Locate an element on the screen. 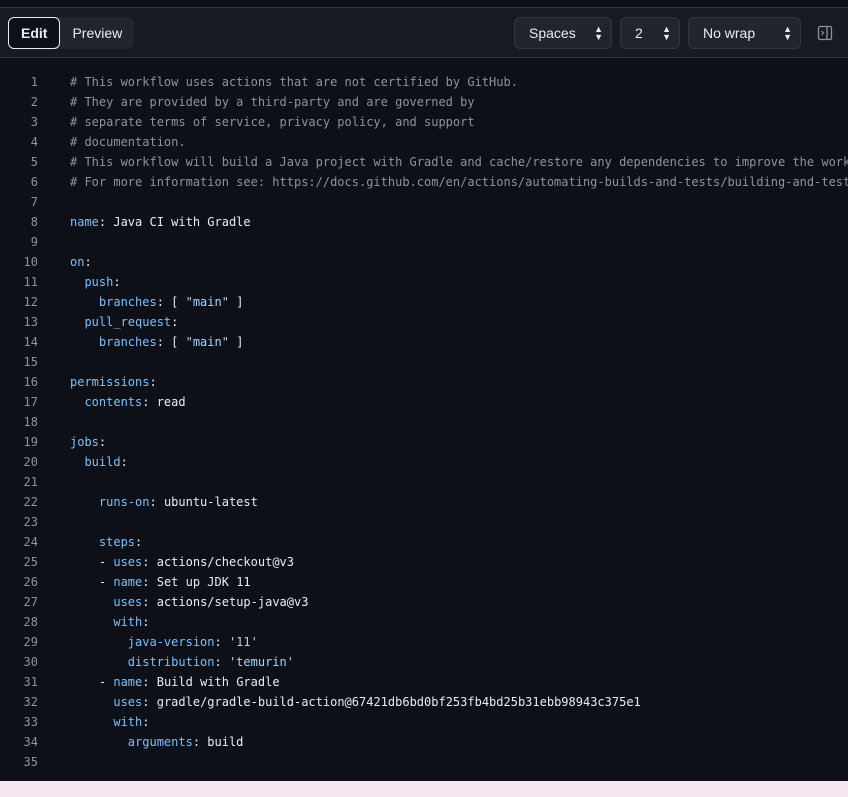 This screenshot has height=797, width=848. sidebar-toggle-icon is located at coordinates (825, 33).